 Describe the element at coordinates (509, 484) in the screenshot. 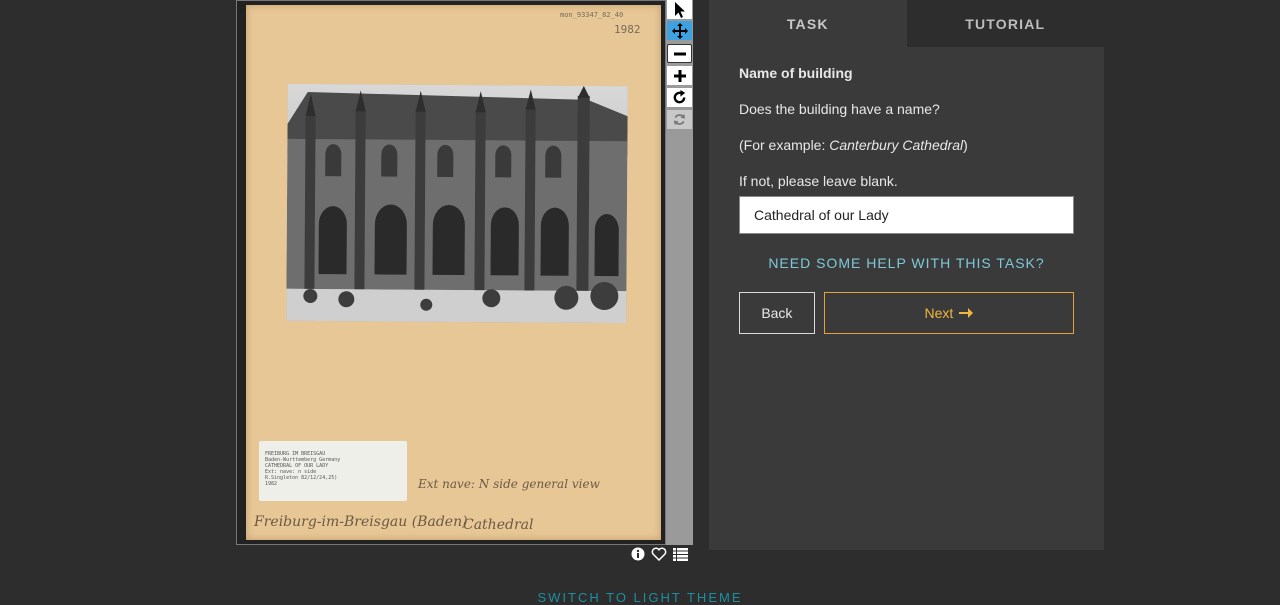

I see `handwritten-note: Ext nave: N side general view` at that location.